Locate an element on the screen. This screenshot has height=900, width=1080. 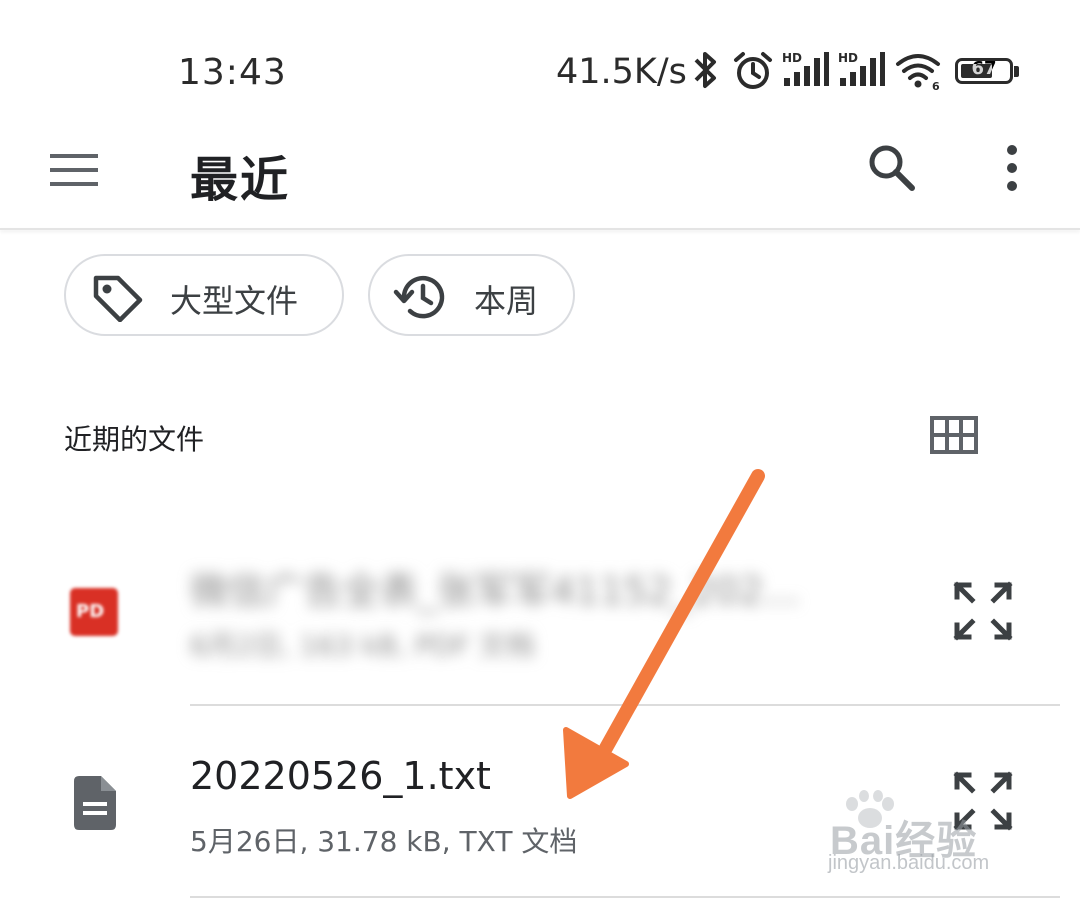
menu-icon is located at coordinates (74, 170).